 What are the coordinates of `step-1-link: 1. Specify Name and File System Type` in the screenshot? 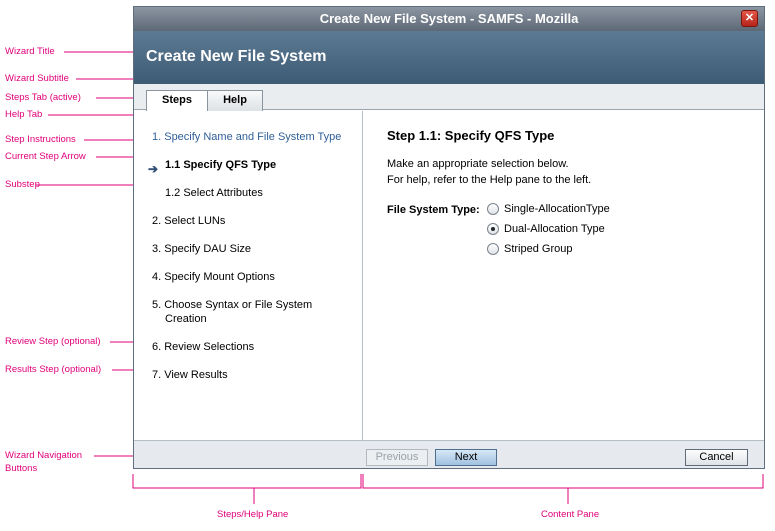 It's located at (246, 137).